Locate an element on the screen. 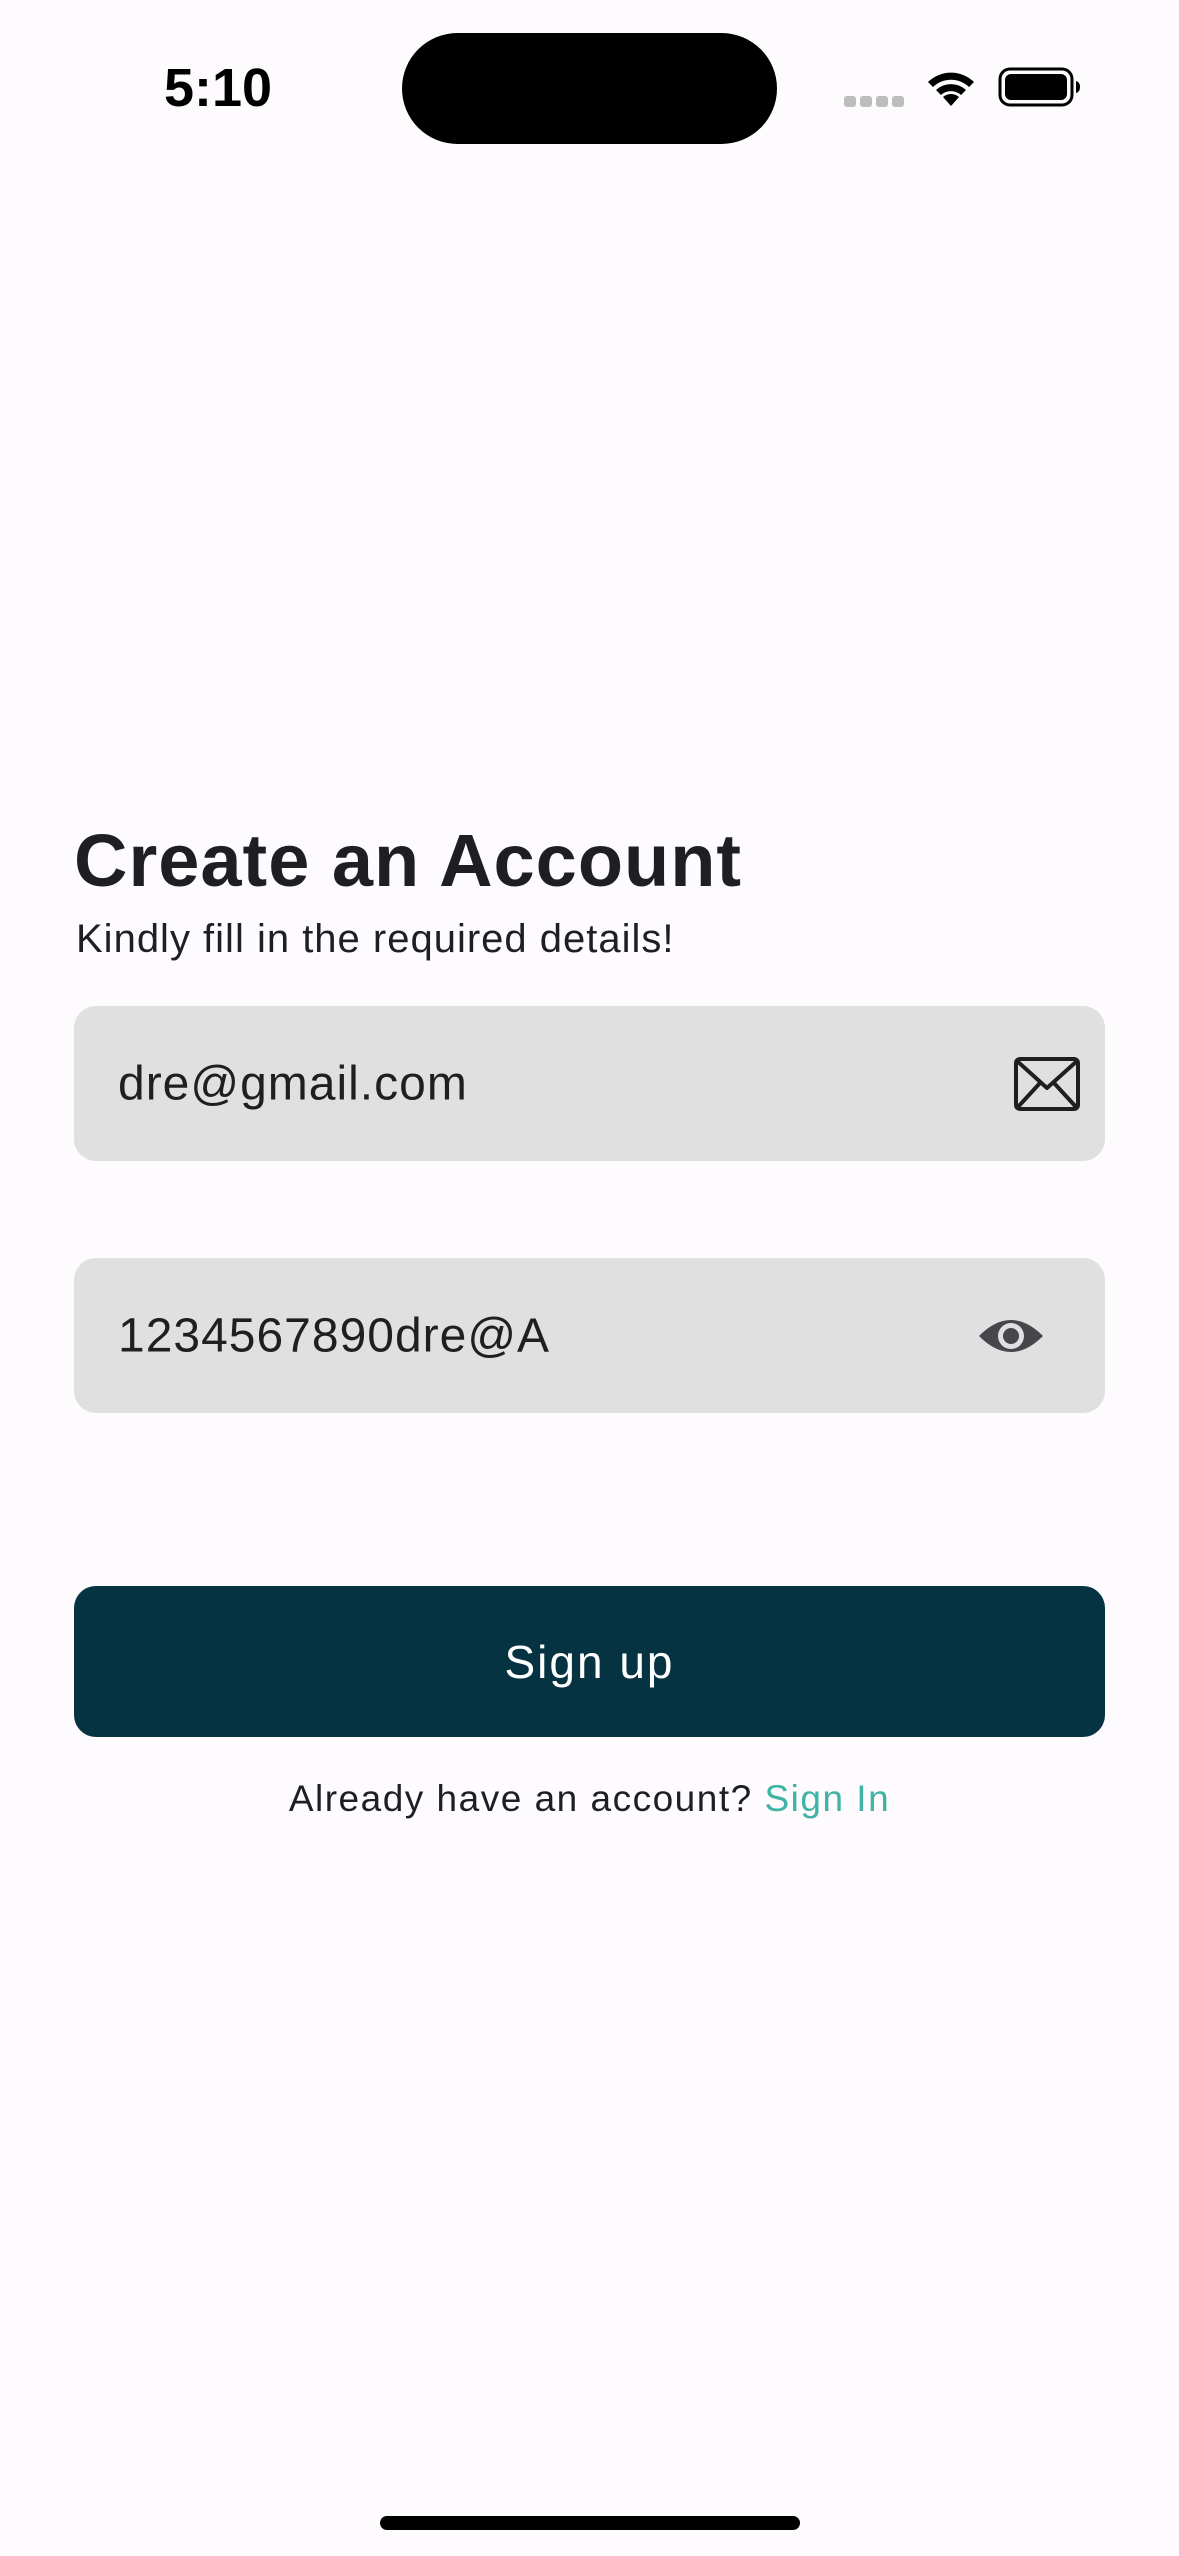  signin-prompt: Already have an account? Sign In is located at coordinates (589, 1799).